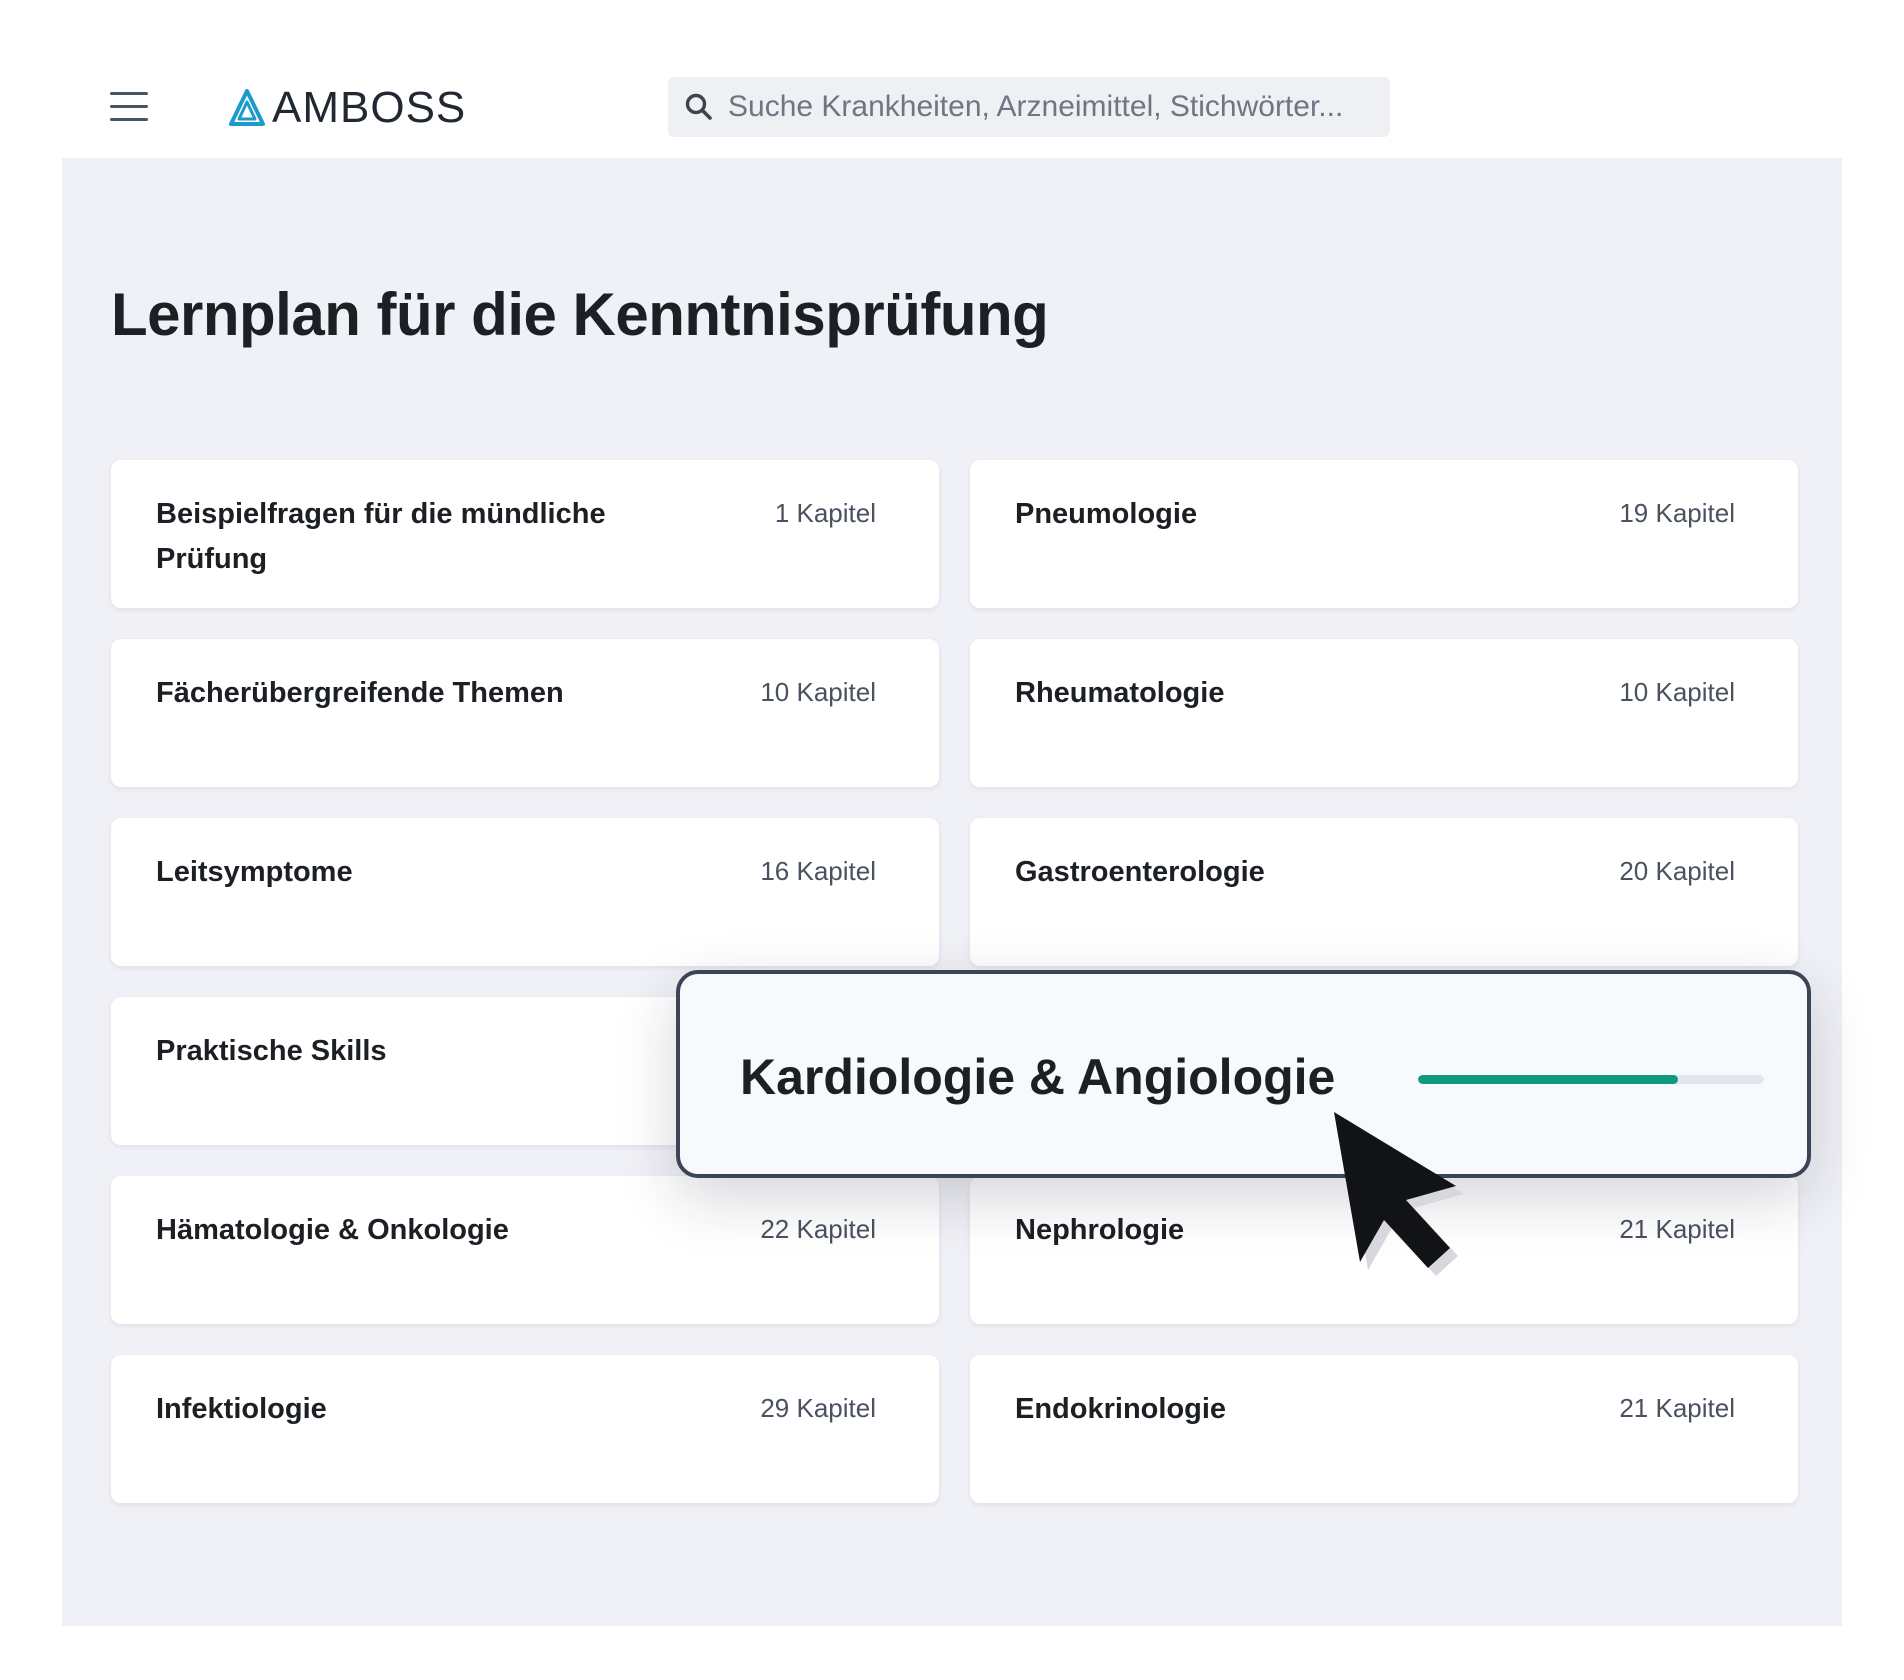  I want to click on topic-title: Endokrinologie, so click(1121, 1409).